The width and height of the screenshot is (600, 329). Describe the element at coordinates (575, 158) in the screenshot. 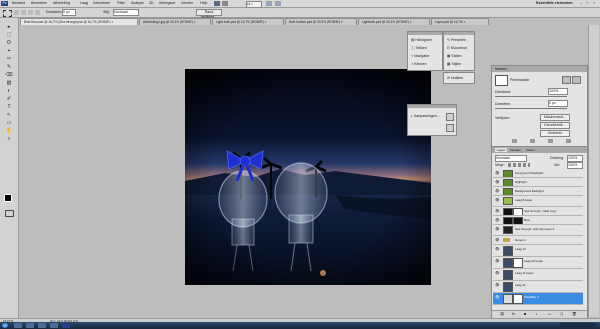

I see `opacity-input: 100%` at that location.